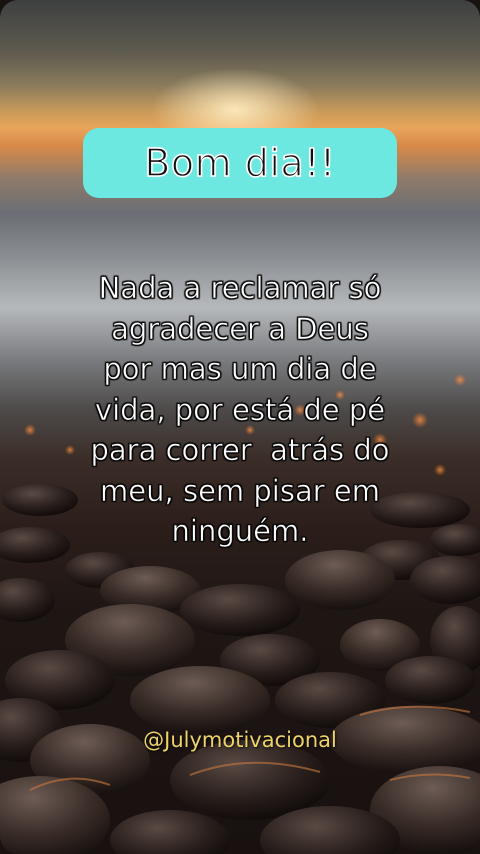 This screenshot has width=480, height=854. I want to click on message-line: para correr atrás do, so click(240, 450).